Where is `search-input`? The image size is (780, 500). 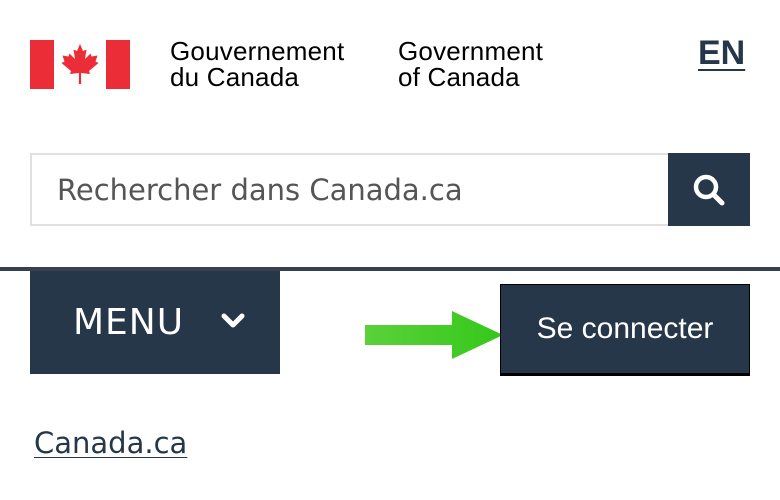 search-input is located at coordinates (349, 189).